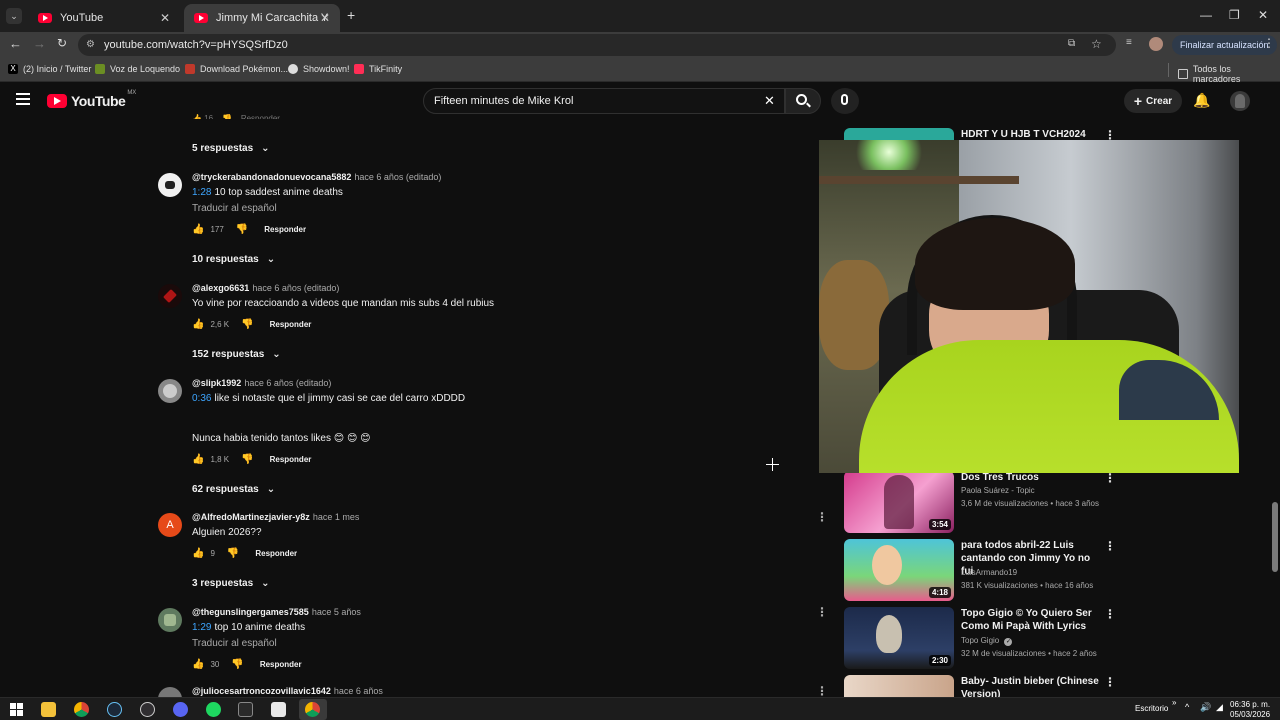 The height and width of the screenshot is (720, 1280). Describe the element at coordinates (213, 709) in the screenshot. I see `spotify-icon` at that location.